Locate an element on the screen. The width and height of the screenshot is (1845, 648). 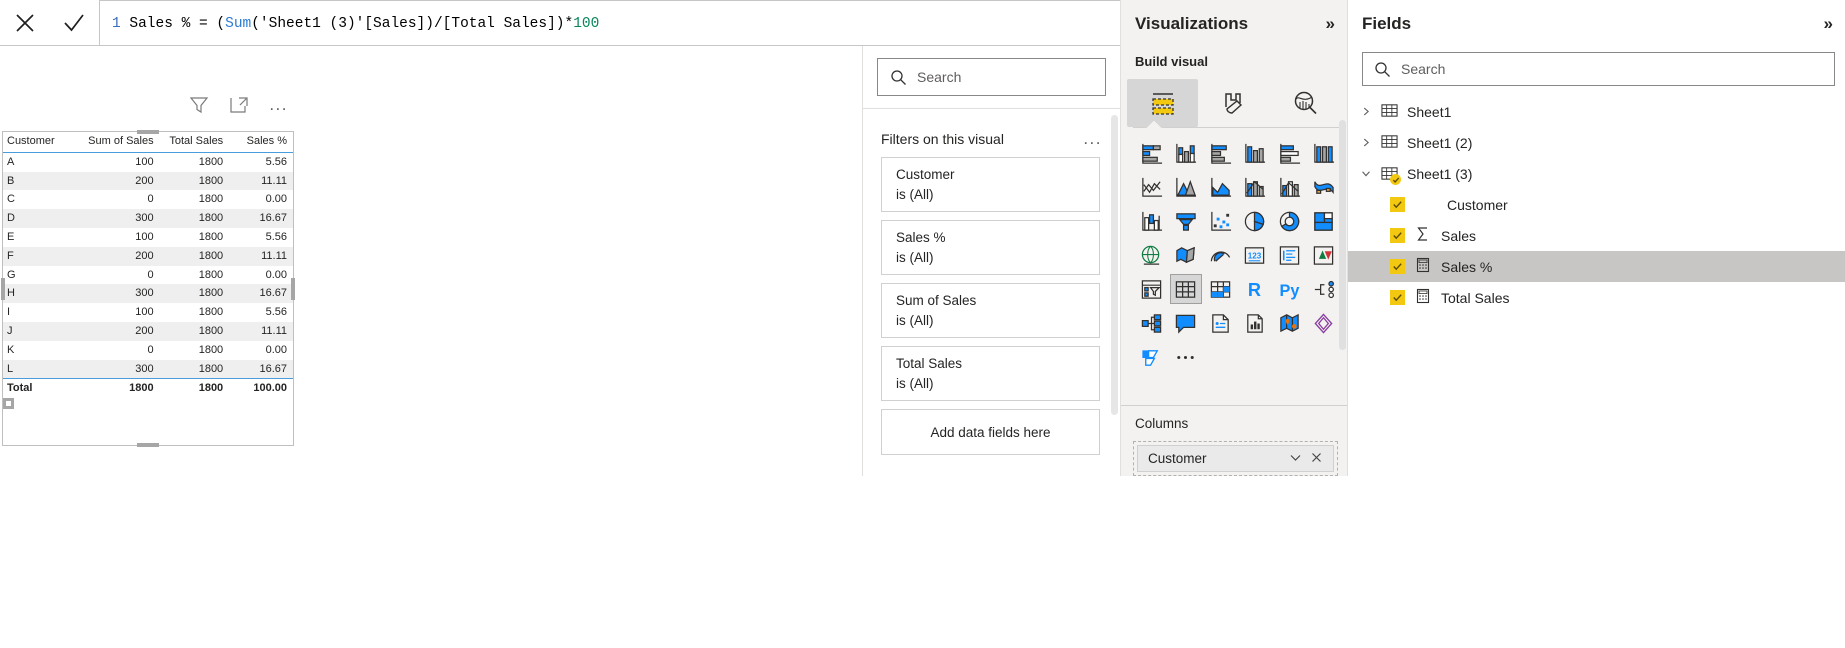
visual-type-qna is located at coordinates (1186, 323).